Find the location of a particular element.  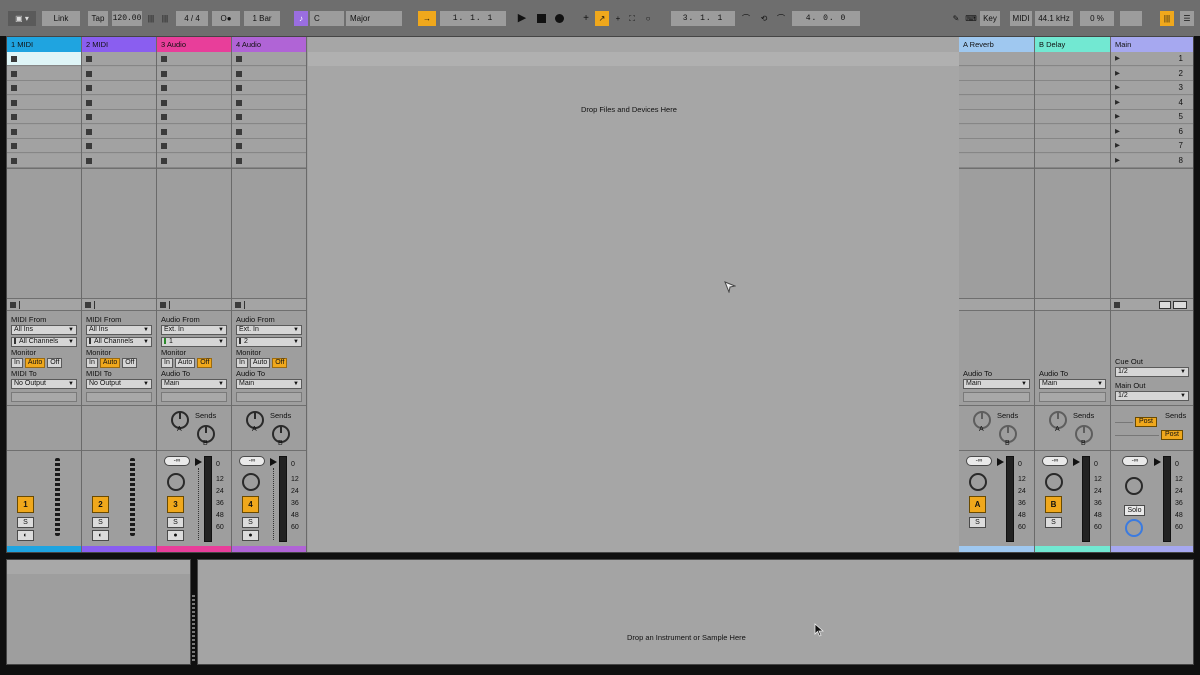

scene-launch-slot: ▶ 1 is located at coordinates (1152, 59).